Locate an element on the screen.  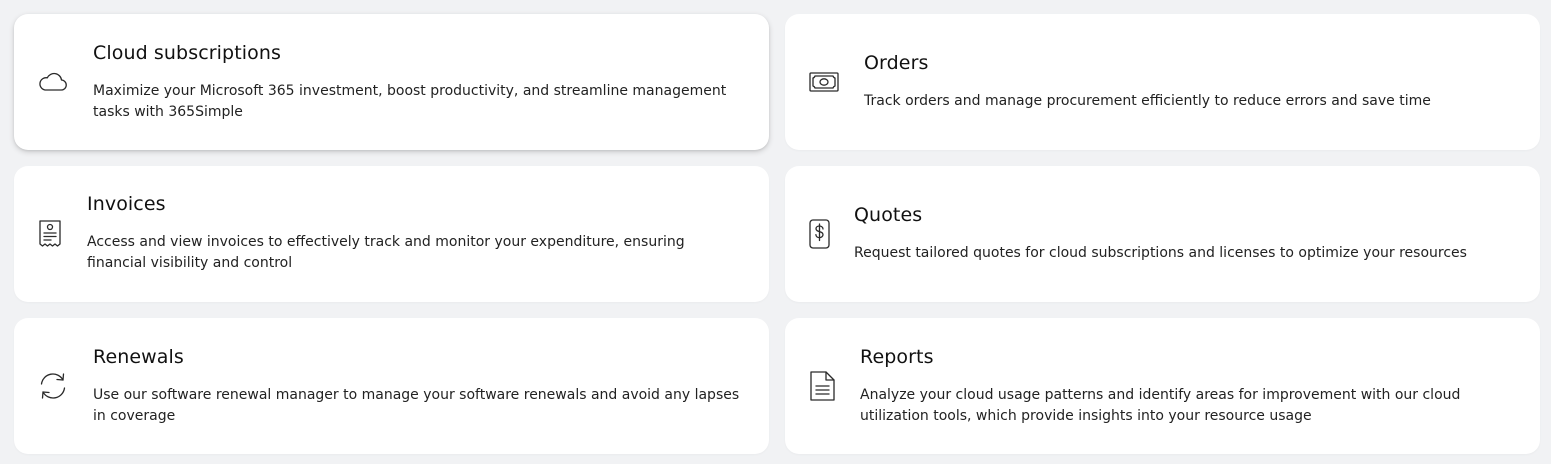
card-title: Renewals is located at coordinates (138, 357).